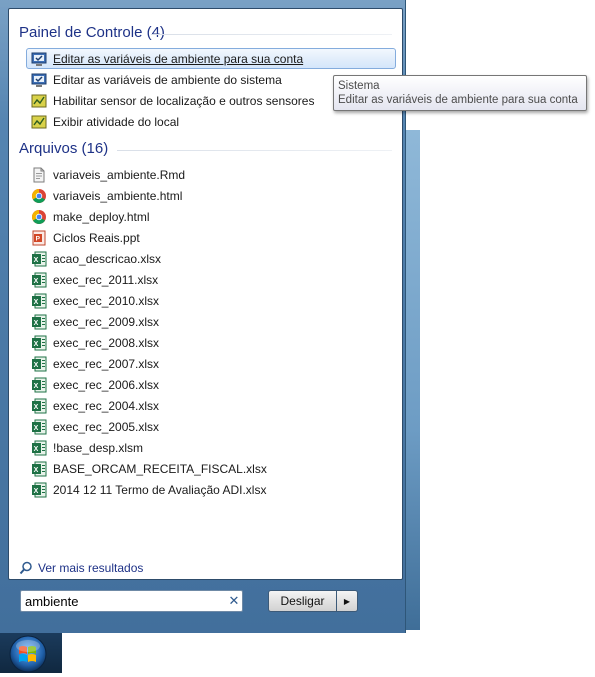 This screenshot has height=677, width=595. Describe the element at coordinates (28, 654) in the screenshot. I see `start-orb-icon` at that location.